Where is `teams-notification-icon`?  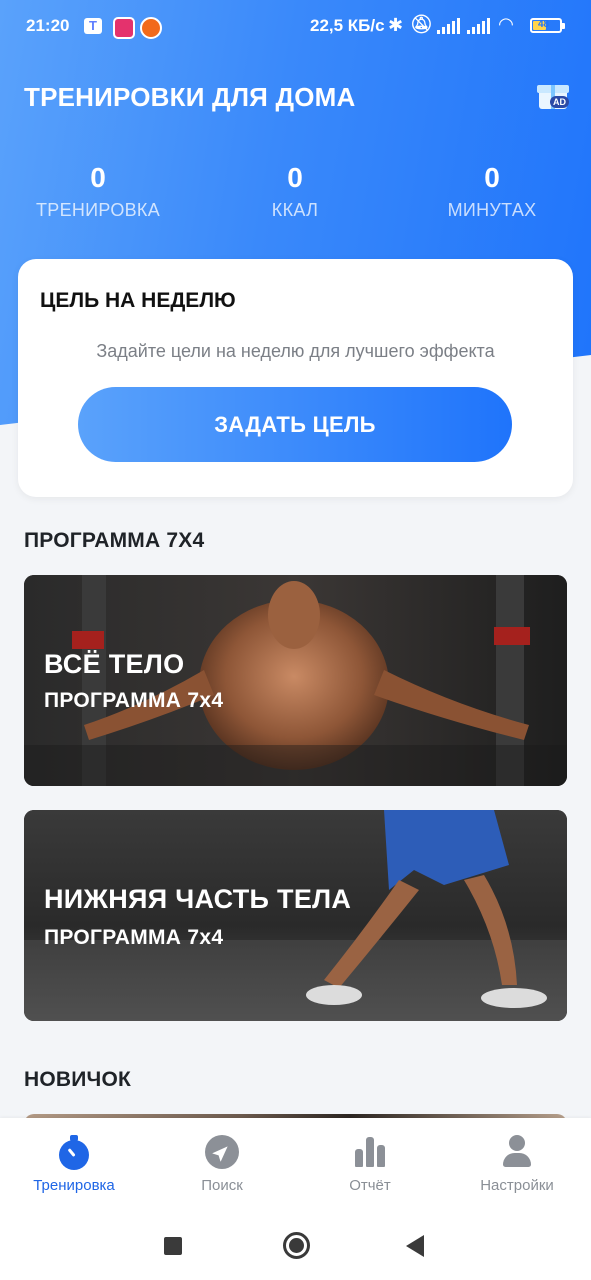 teams-notification-icon is located at coordinates (95, 26).